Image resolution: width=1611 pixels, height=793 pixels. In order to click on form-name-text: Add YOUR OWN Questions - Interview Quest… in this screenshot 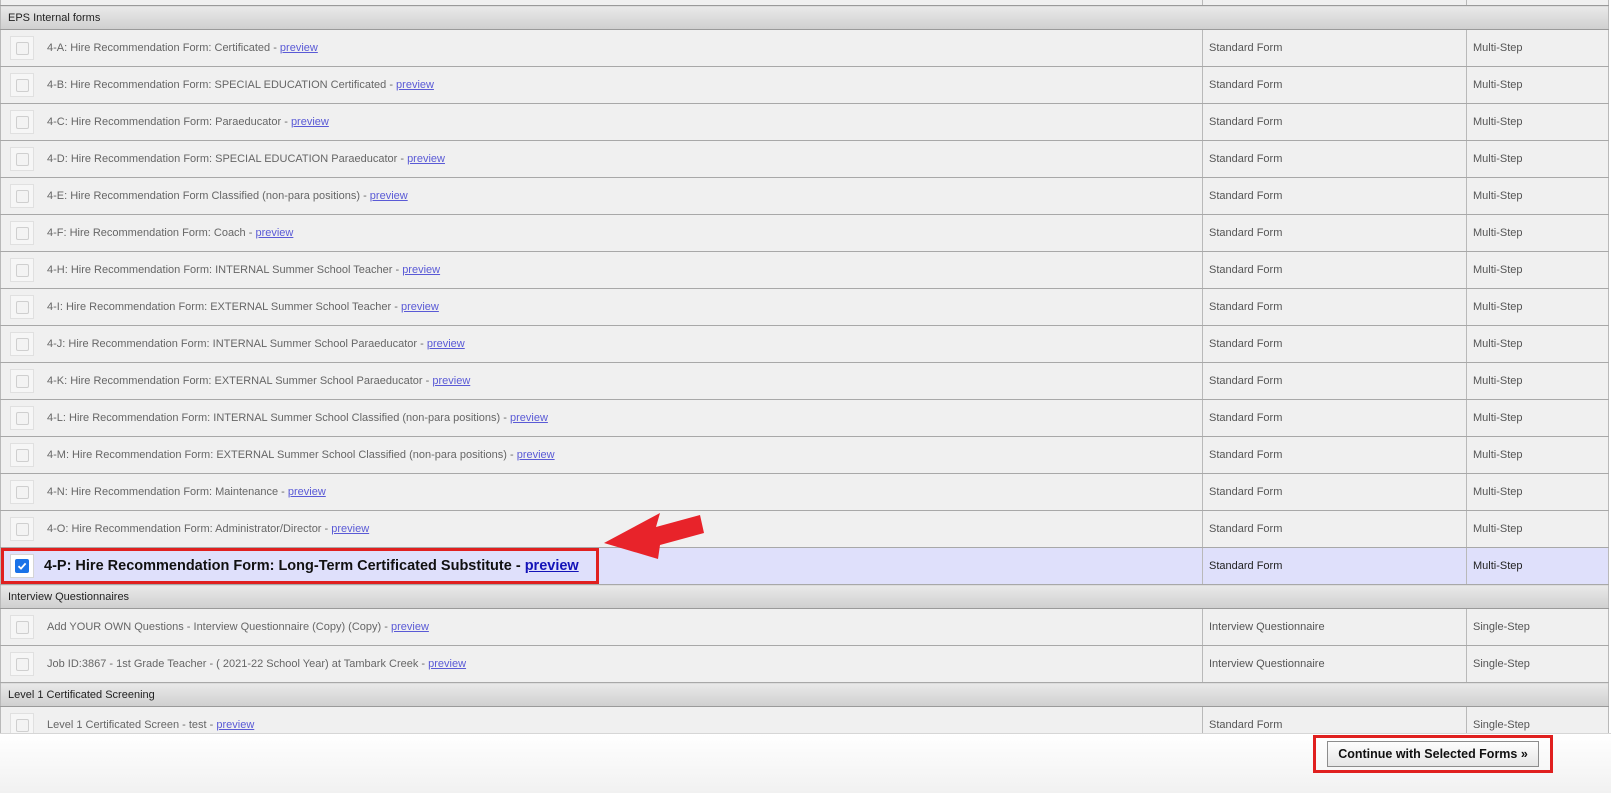, I will do `click(214, 627)`.